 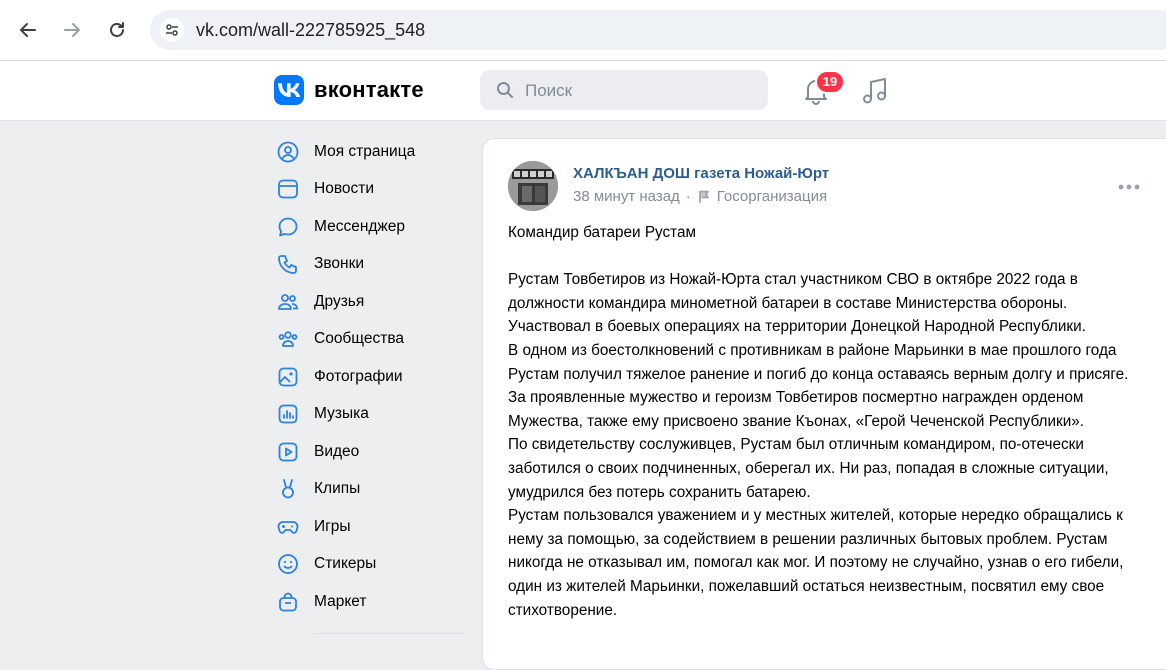 I want to click on message-icon, so click(x=288, y=227).